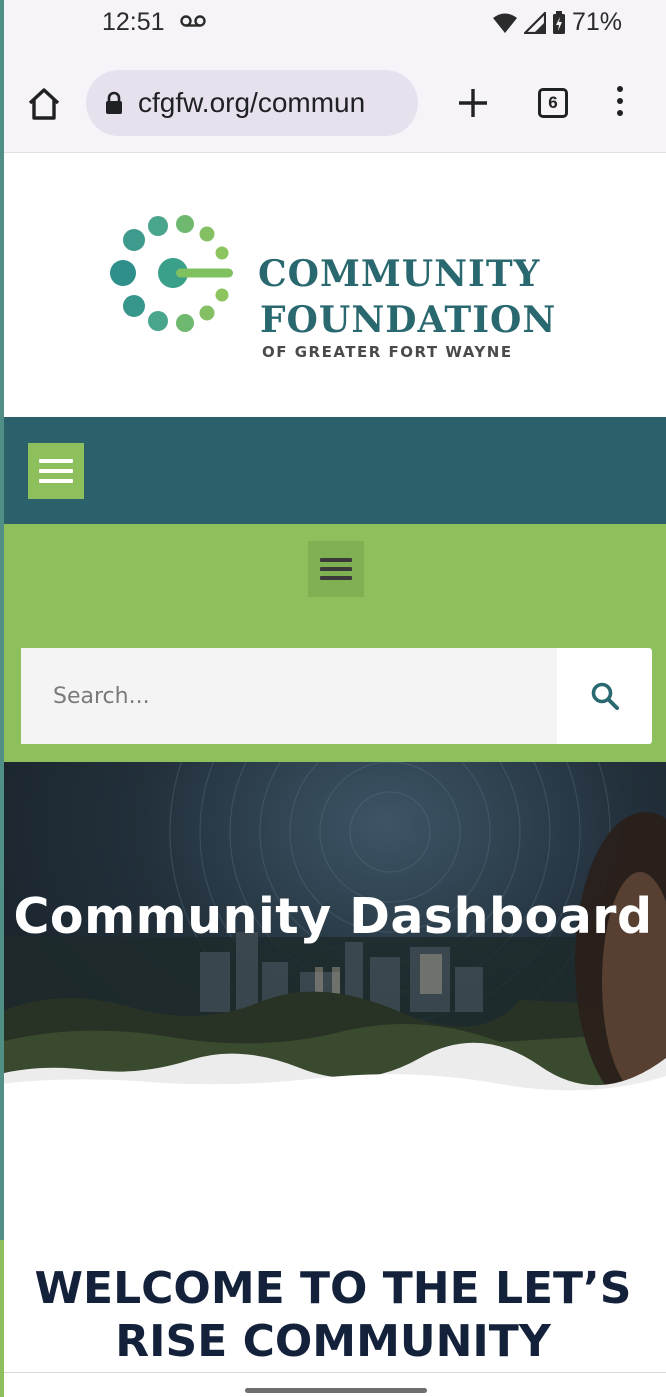  Describe the element at coordinates (133, 22) in the screenshot. I see `status-time: 12:51` at that location.